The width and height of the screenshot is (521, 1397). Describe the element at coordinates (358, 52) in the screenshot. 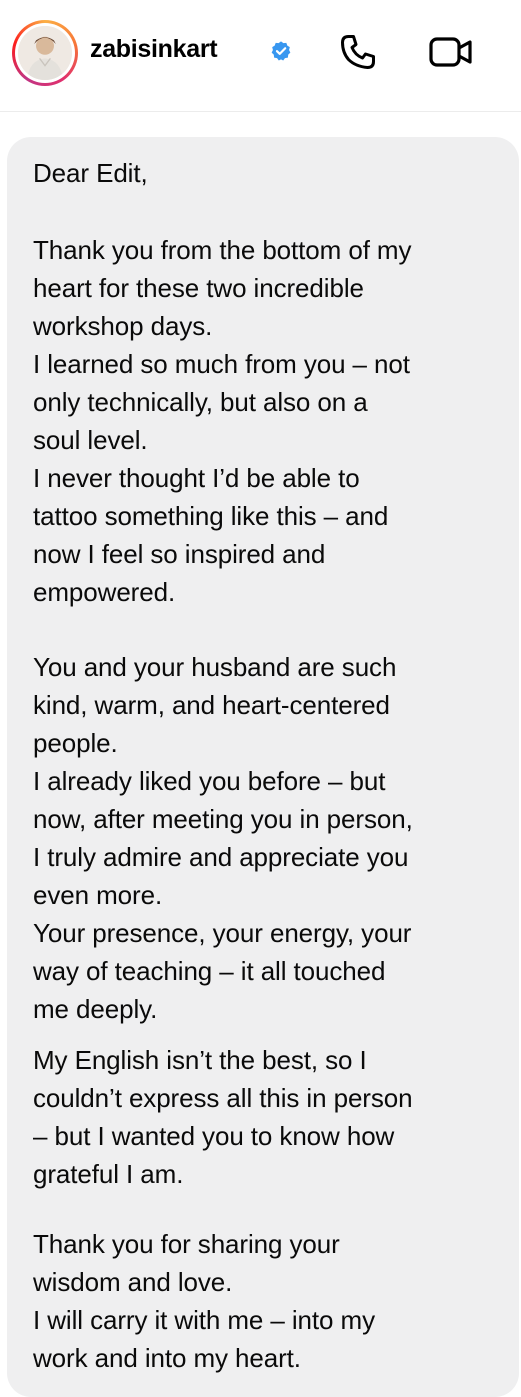

I see `phone-icon` at that location.